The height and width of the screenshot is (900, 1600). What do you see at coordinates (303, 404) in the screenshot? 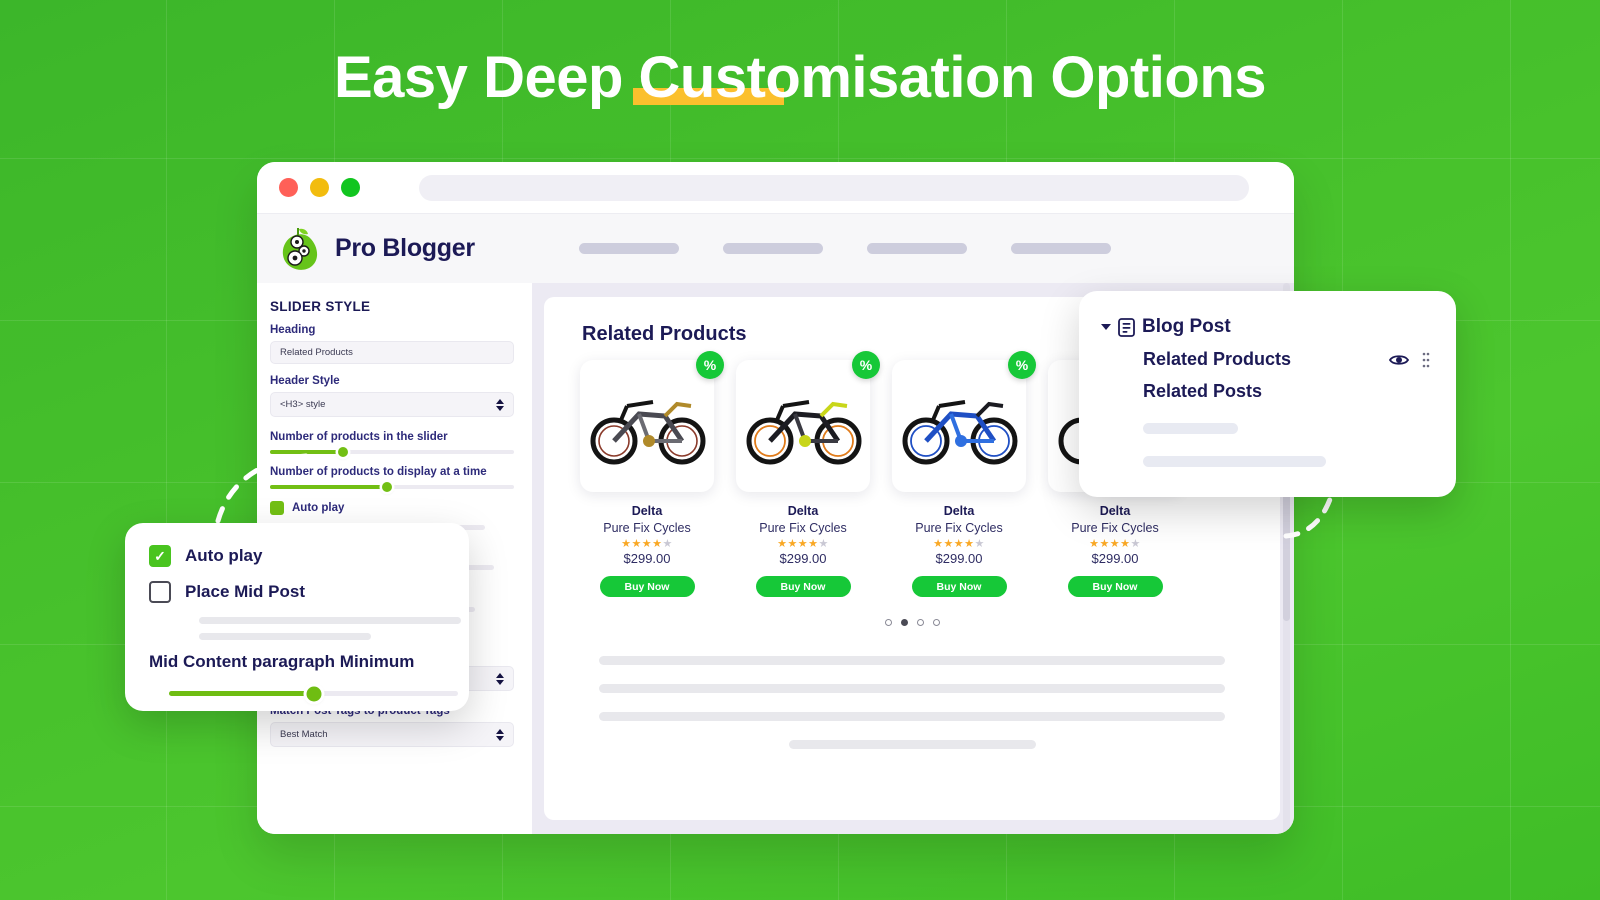
I see `header-style-value: <H3> style` at bounding box center [303, 404].